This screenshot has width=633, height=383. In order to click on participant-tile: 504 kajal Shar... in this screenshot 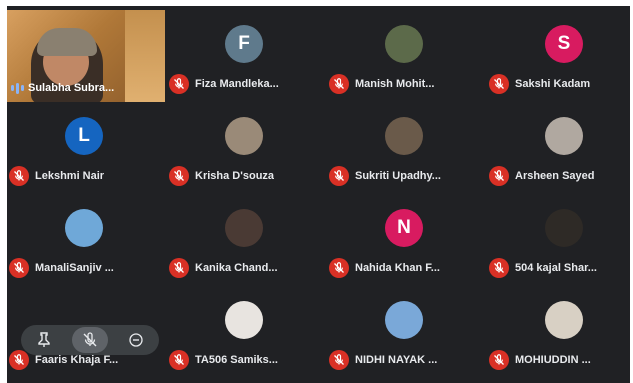, I will do `click(559, 238)`.